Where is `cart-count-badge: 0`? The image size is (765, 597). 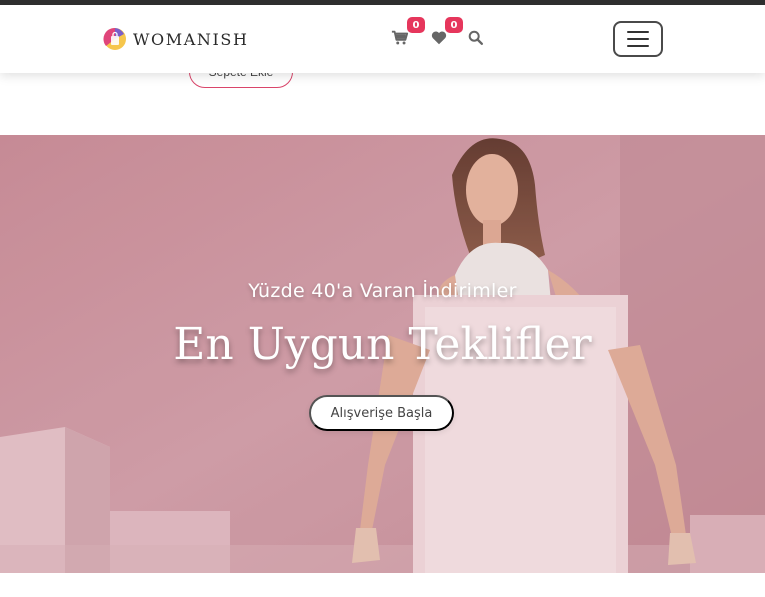 cart-count-badge: 0 is located at coordinates (416, 25).